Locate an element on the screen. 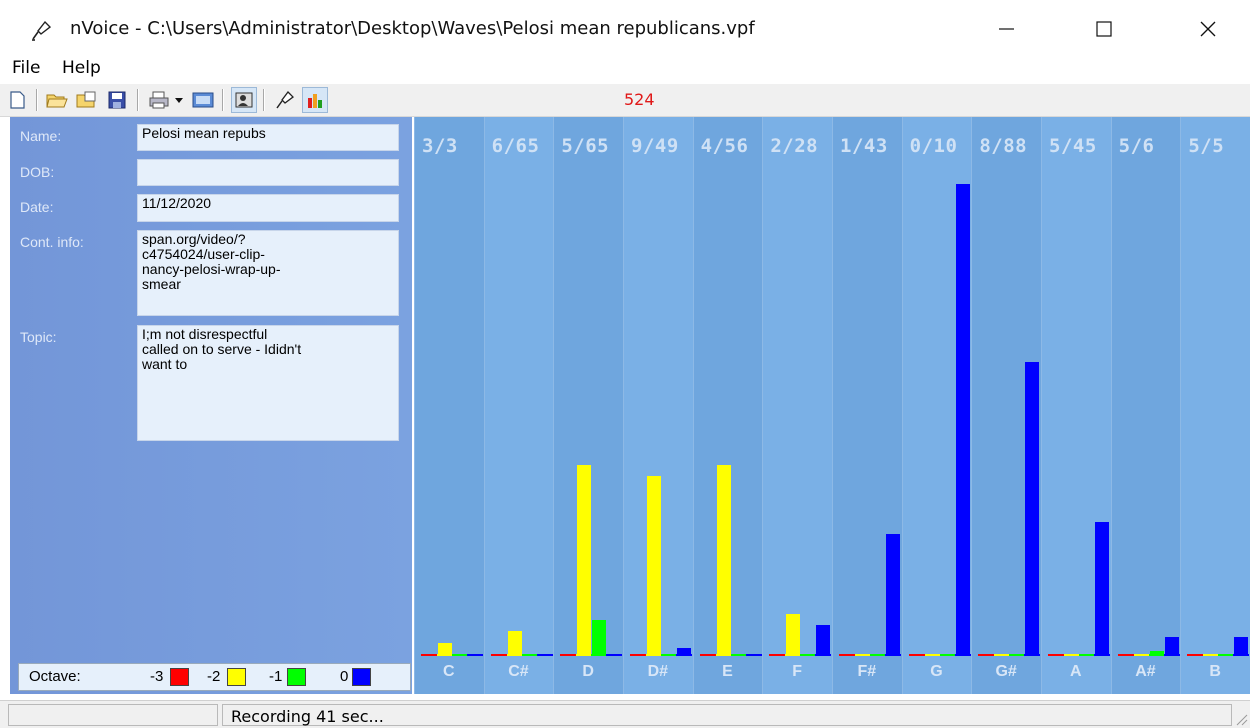 Image resolution: width=1250 pixels, height=728 pixels. close-icon is located at coordinates (1208, 29).